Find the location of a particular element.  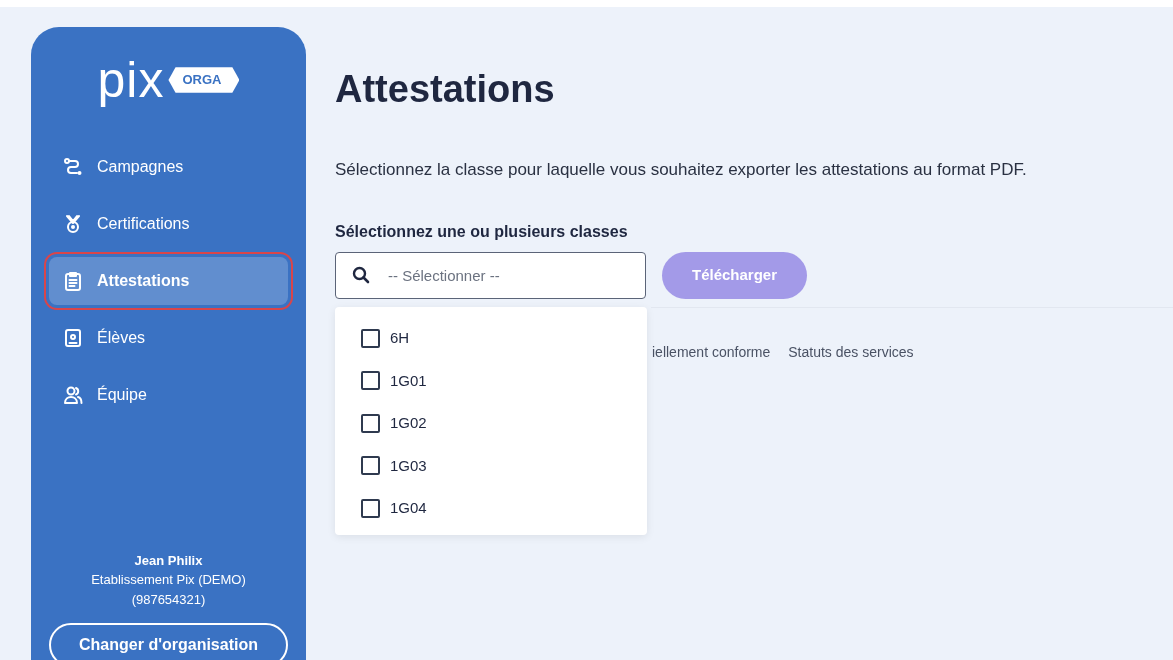

medal-icon is located at coordinates (73, 224).